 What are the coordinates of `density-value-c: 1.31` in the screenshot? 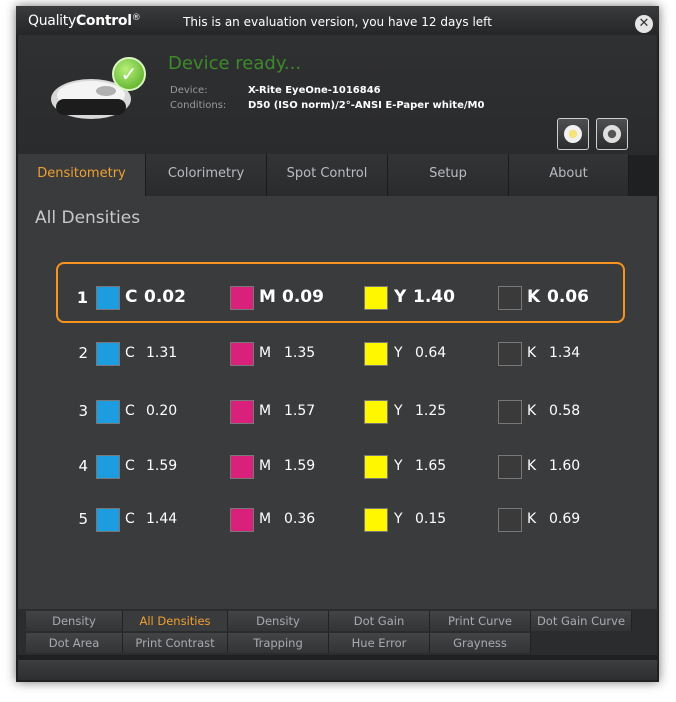 It's located at (162, 353).